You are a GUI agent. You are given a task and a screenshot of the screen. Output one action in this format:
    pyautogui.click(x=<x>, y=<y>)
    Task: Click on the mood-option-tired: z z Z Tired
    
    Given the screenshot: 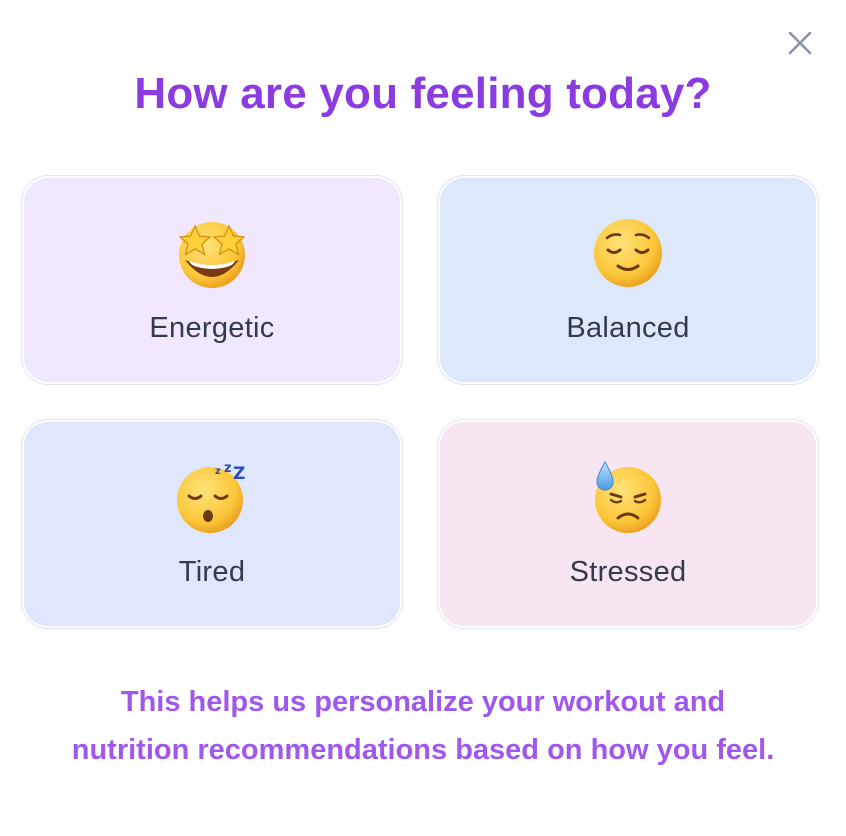 What is the action you would take?
    pyautogui.click(x=212, y=524)
    